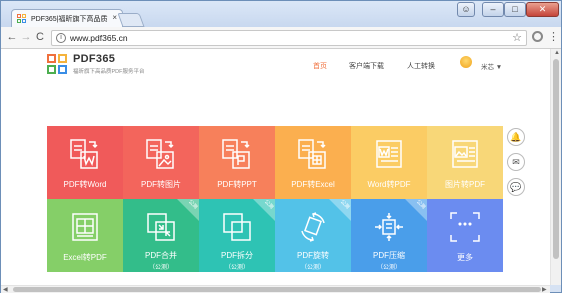  Describe the element at coordinates (12, 37) in the screenshot. I see `back-button: ←` at that location.